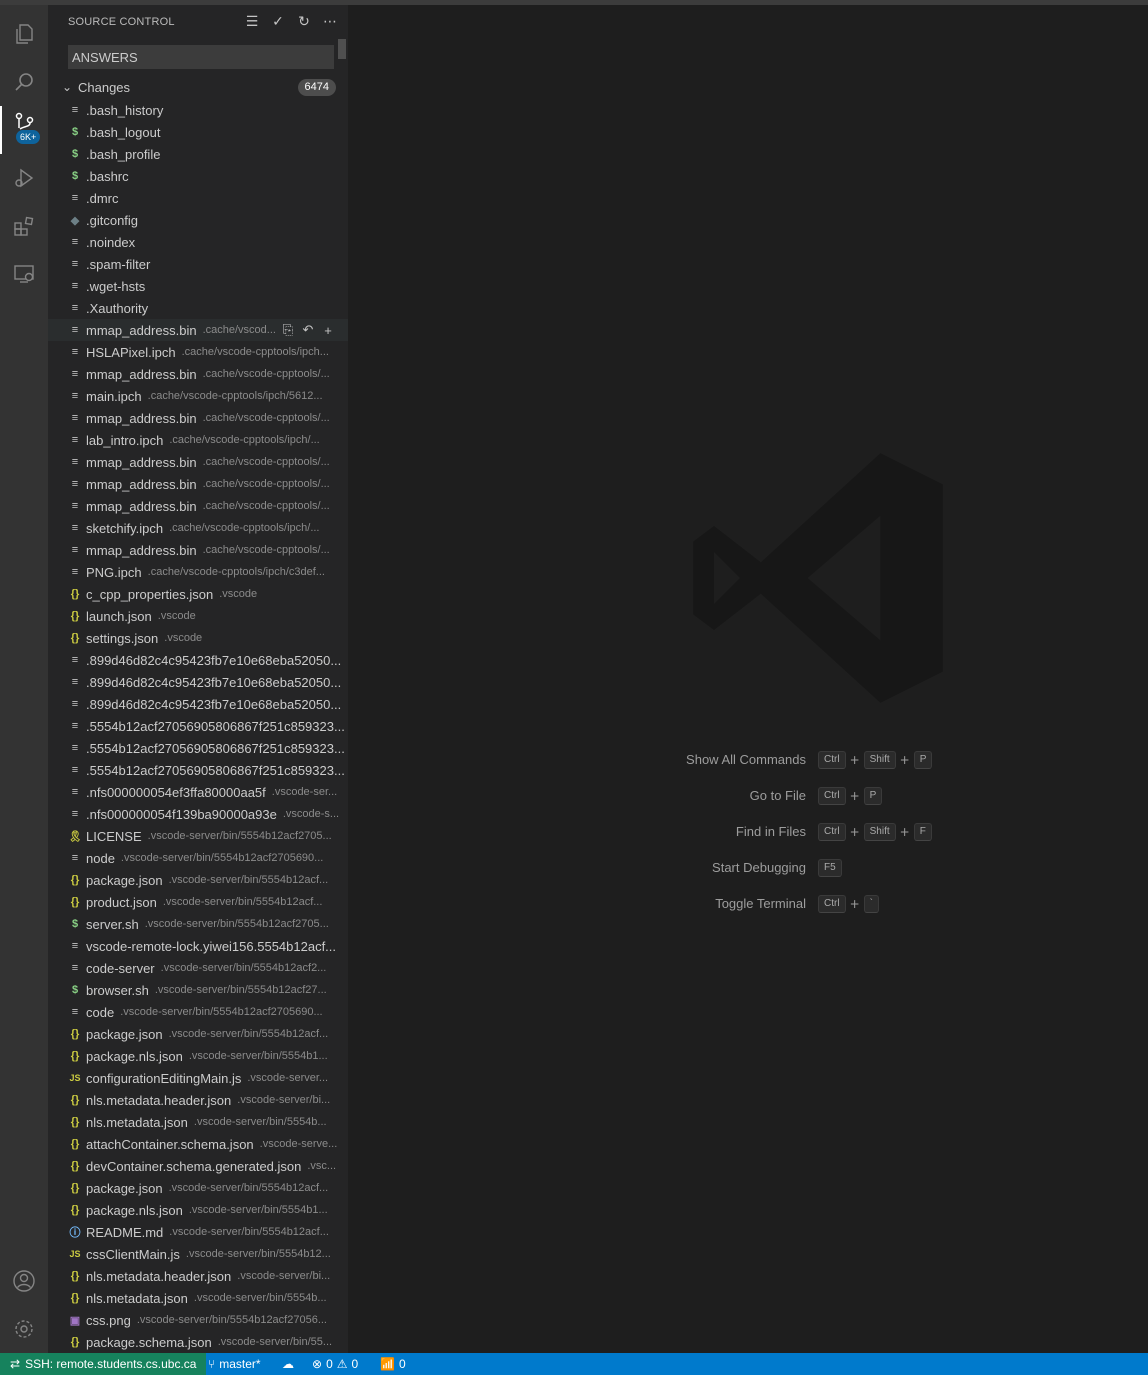 This screenshot has height=1375, width=1148. I want to click on ports-indicator: 📶 0, so click(393, 1364).